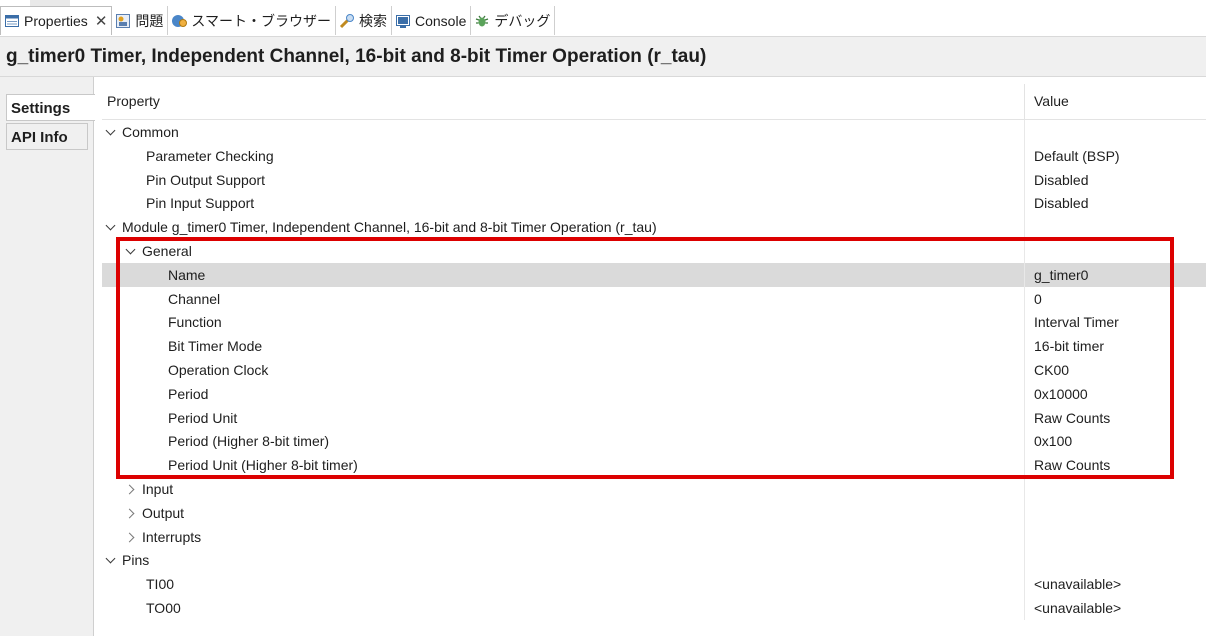 This screenshot has height=636, width=1206. What do you see at coordinates (654, 179) in the screenshot?
I see `table-row: Pin Output Support Disabled` at bounding box center [654, 179].